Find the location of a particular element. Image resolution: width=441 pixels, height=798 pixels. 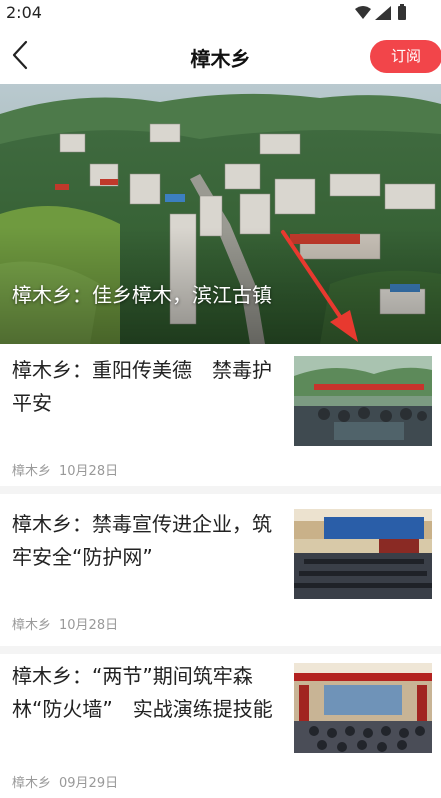

news-meta: 樟木乡 09月29日 is located at coordinates (65, 781).